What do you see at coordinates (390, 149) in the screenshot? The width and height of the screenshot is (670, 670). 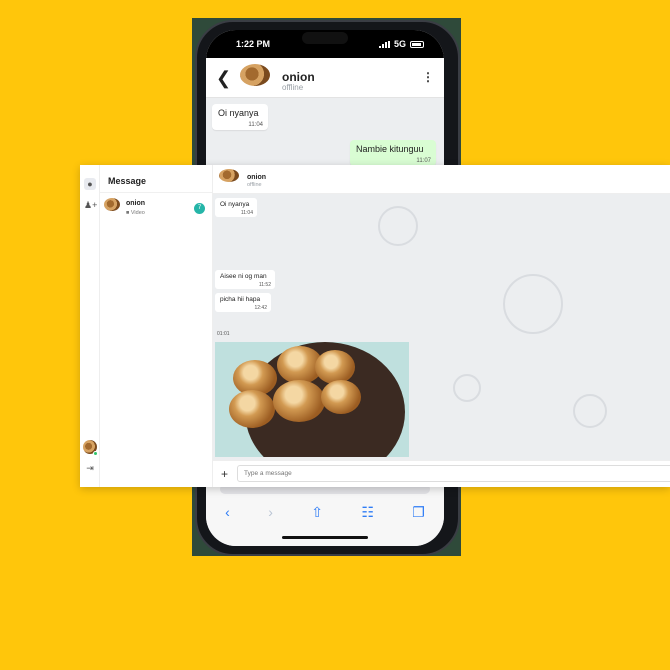 I see `message-text: Nambie kitunguu` at bounding box center [390, 149].